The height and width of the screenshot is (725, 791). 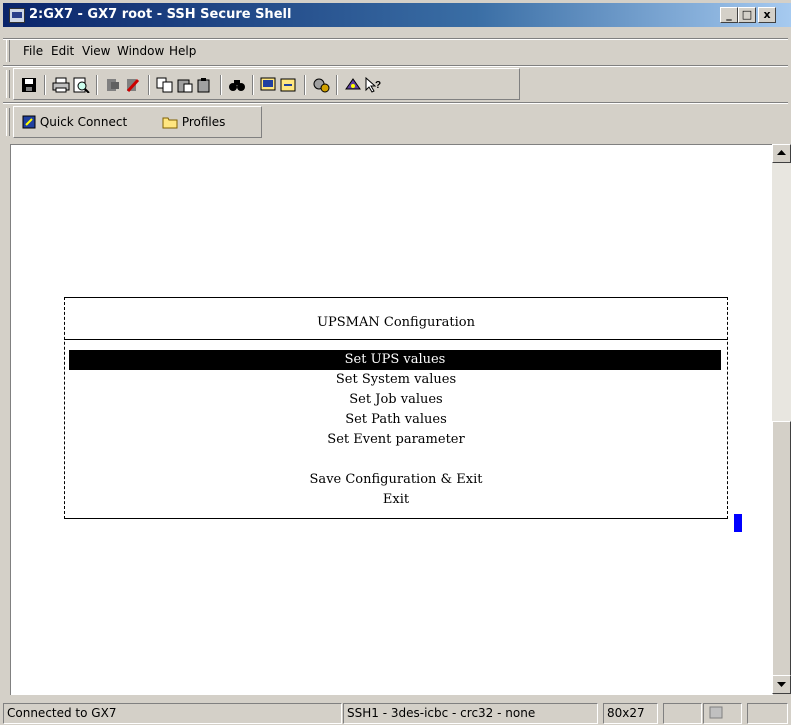 What do you see at coordinates (729, 15) in the screenshot?
I see `minimize-button: _` at bounding box center [729, 15].